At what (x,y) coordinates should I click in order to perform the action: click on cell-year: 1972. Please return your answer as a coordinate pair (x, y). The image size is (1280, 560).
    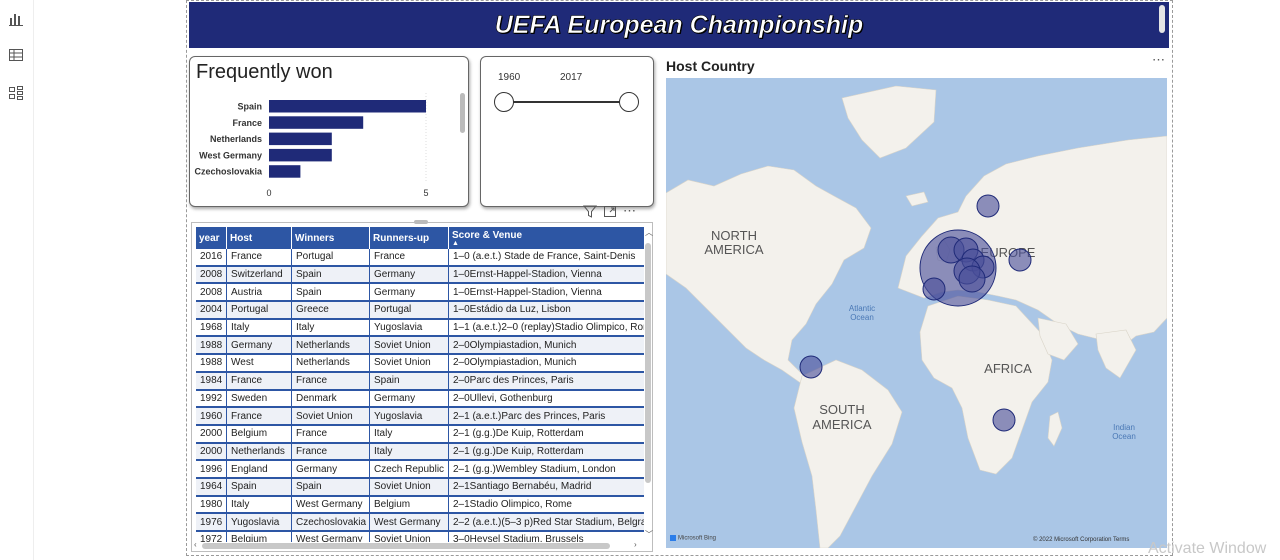
    Looking at the image, I should click on (211, 537).